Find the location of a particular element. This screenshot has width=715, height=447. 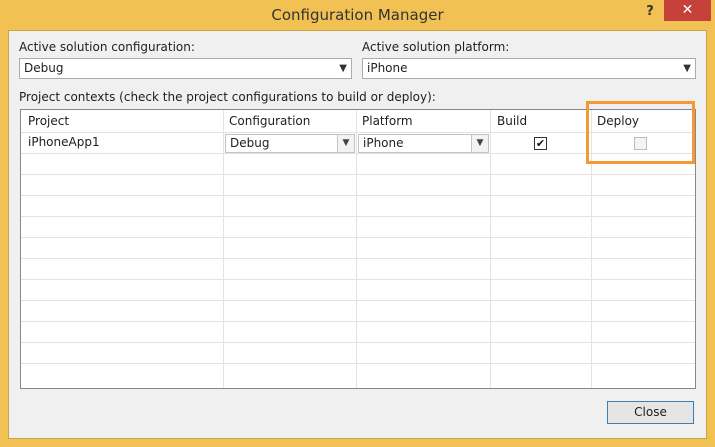

active-config-combo: Debug ▼ is located at coordinates (185, 68).